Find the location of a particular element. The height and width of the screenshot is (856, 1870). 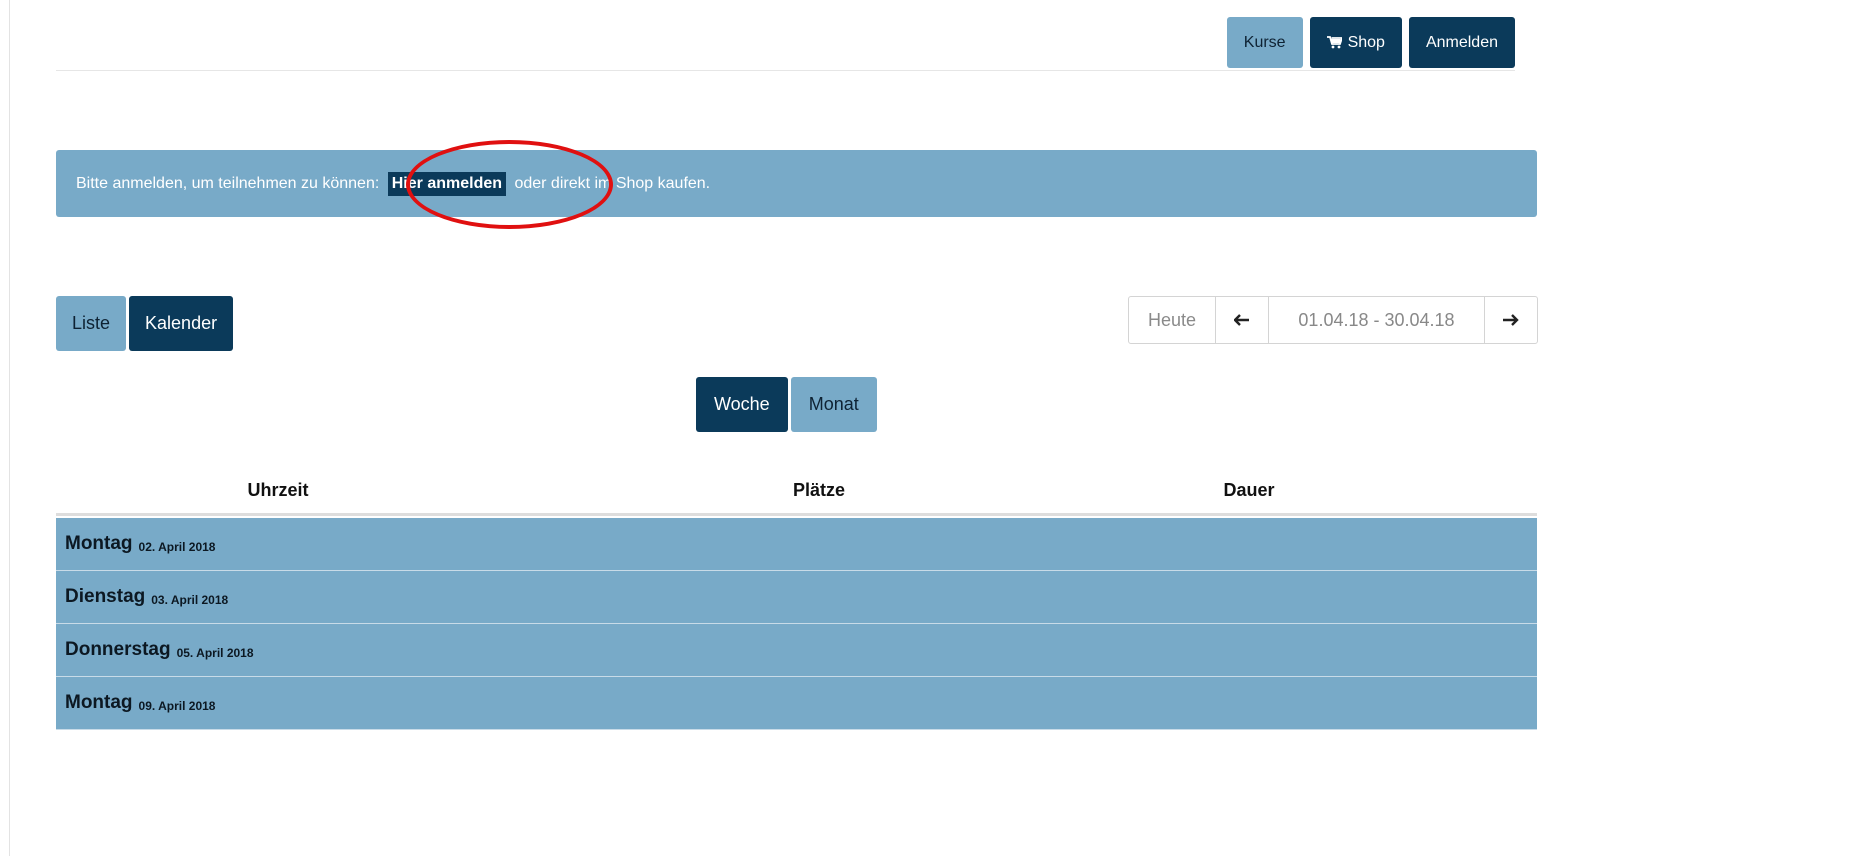

top-navigation: Kurse Shop Anmelden is located at coordinates (1370, 42).